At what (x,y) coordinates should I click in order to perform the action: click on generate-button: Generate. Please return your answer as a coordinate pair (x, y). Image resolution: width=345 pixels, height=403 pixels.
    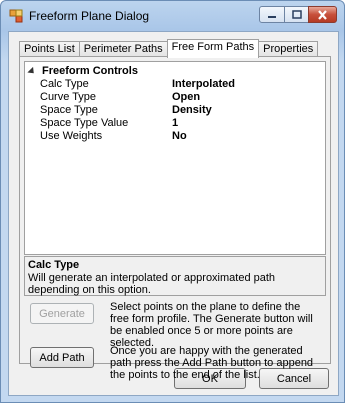
    Looking at the image, I should click on (62, 313).